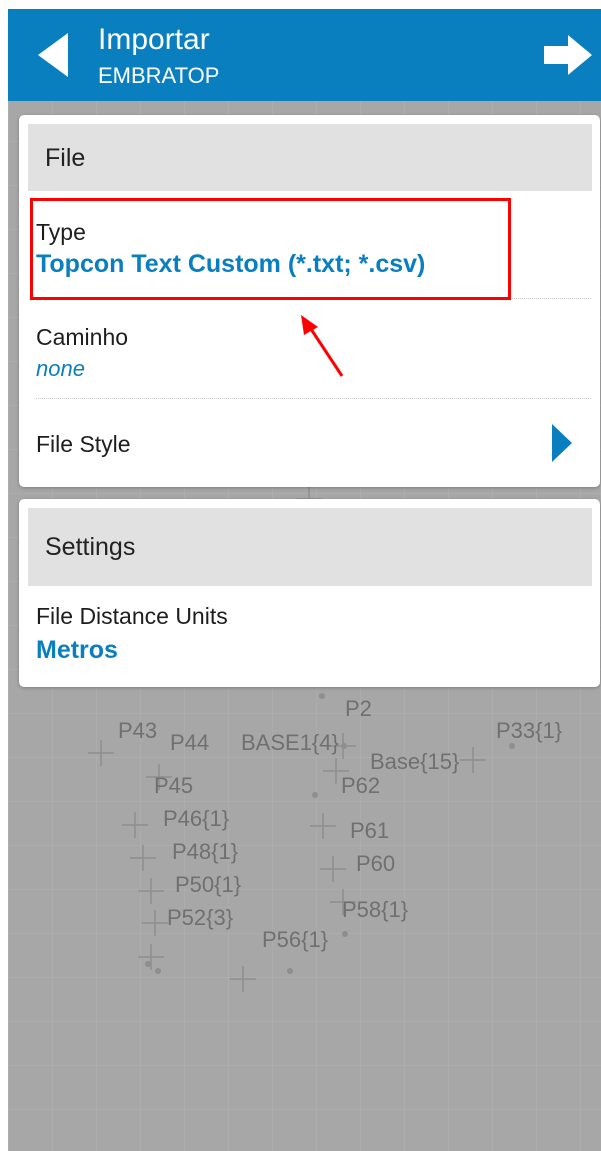  What do you see at coordinates (137, 730) in the screenshot?
I see `map-label-p43: P43` at bounding box center [137, 730].